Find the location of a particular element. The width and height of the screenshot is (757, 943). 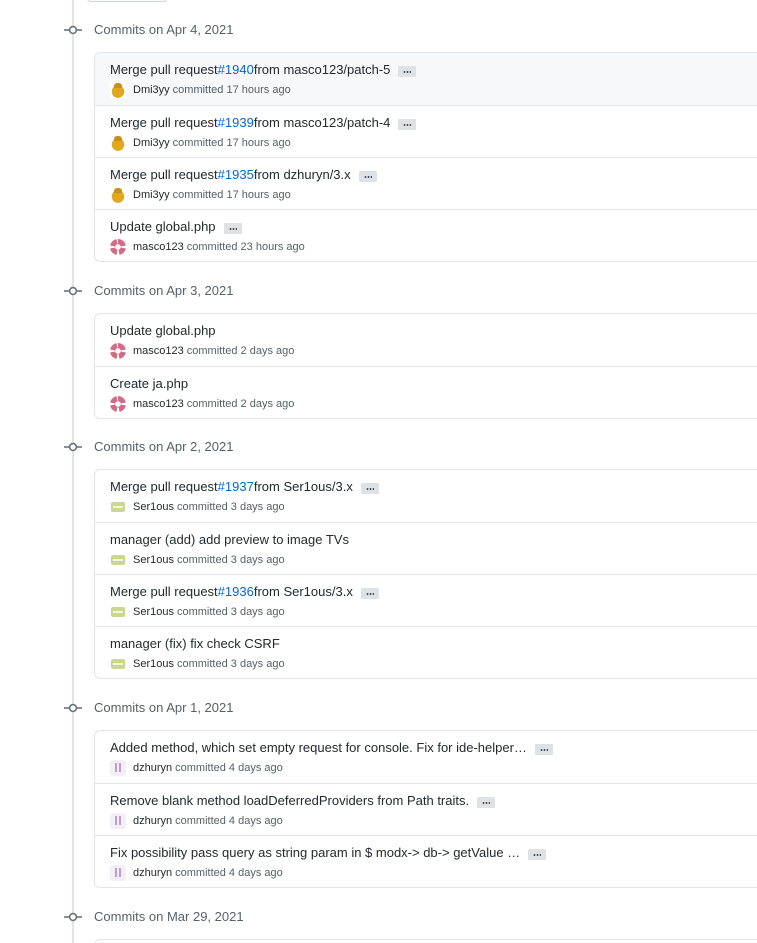

pull-request-link: #1937 is located at coordinates (236, 487).